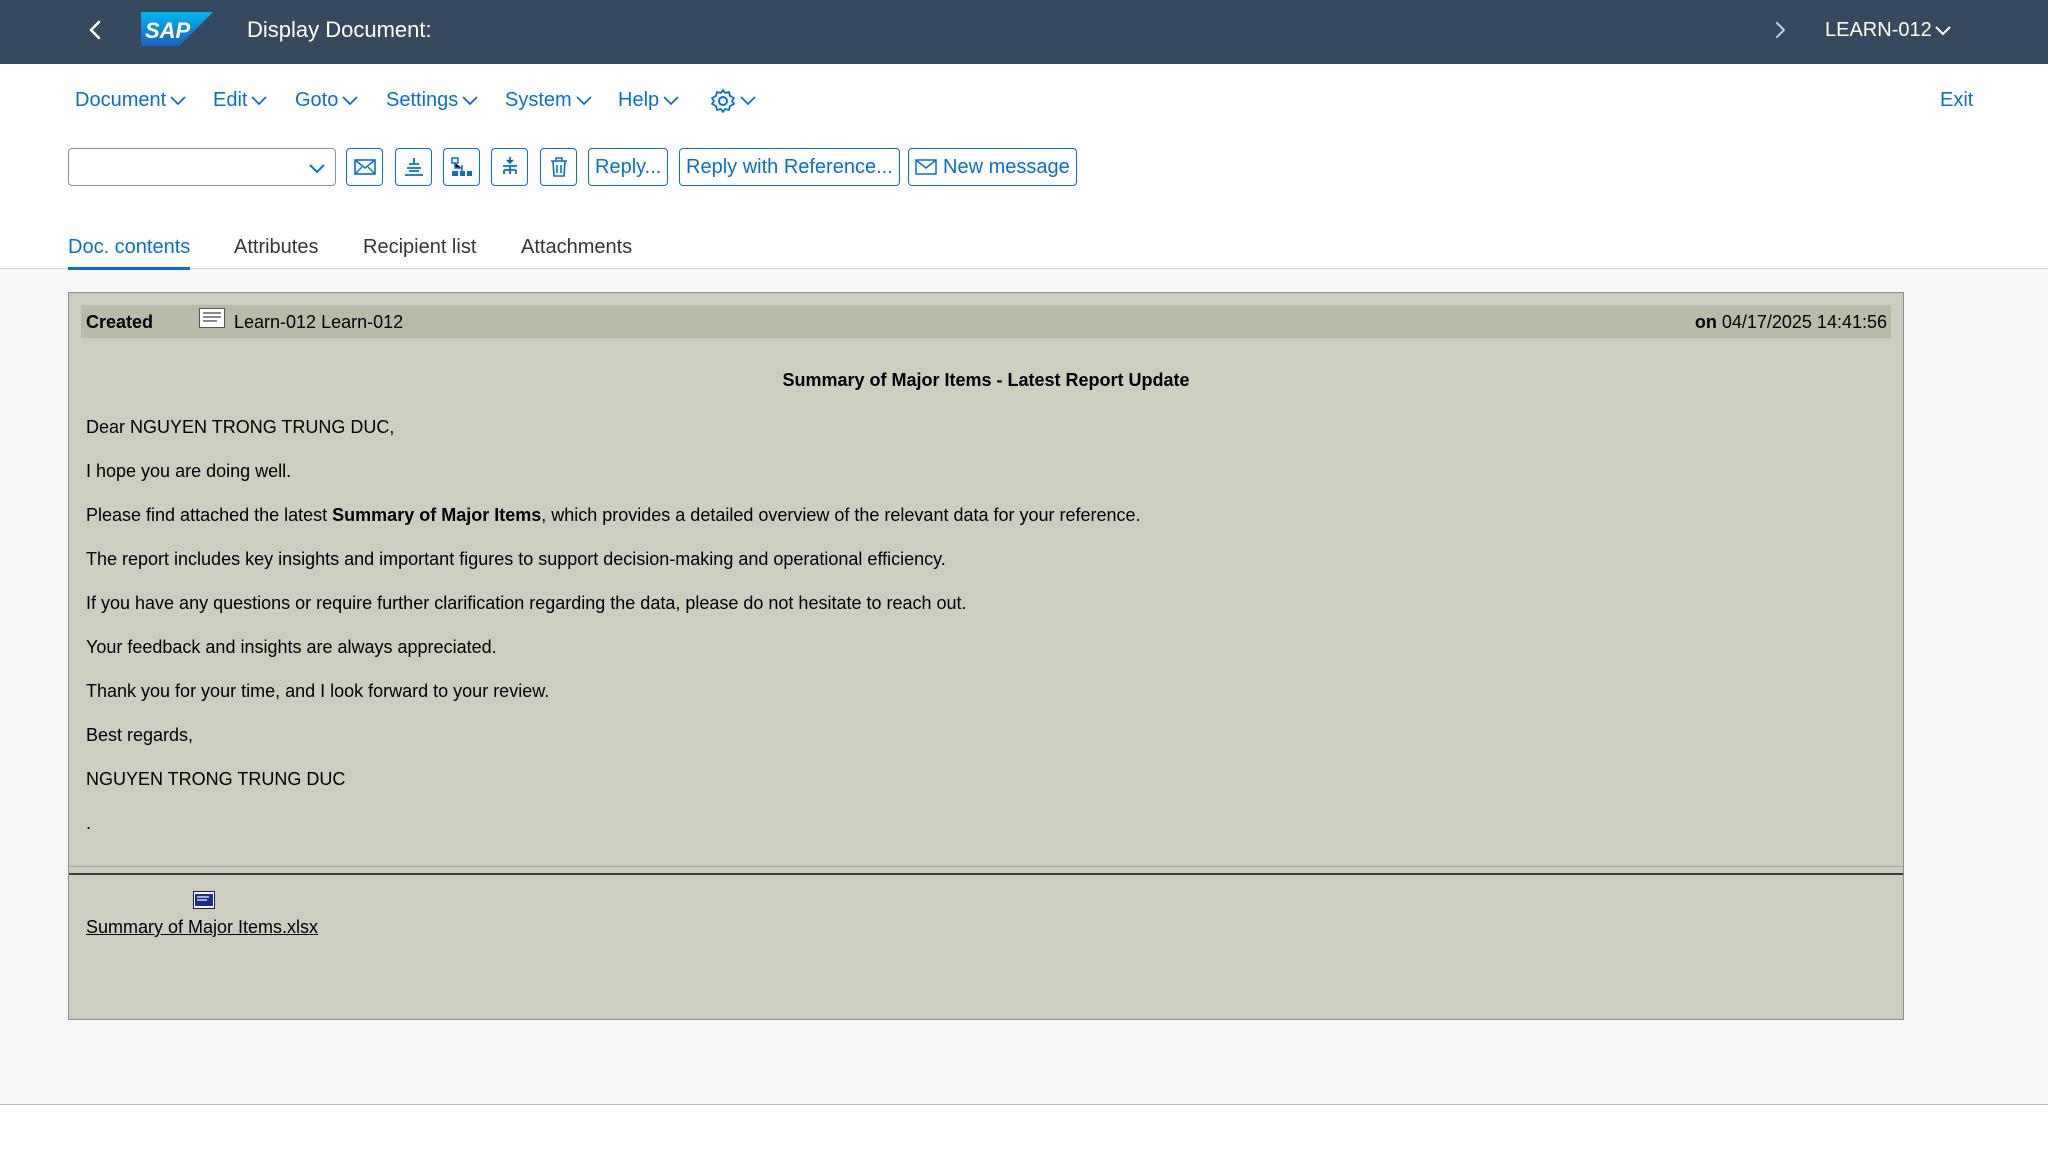 This screenshot has width=2048, height=1162. Describe the element at coordinates (204, 900) in the screenshot. I see `attachment-file-icon` at that location.